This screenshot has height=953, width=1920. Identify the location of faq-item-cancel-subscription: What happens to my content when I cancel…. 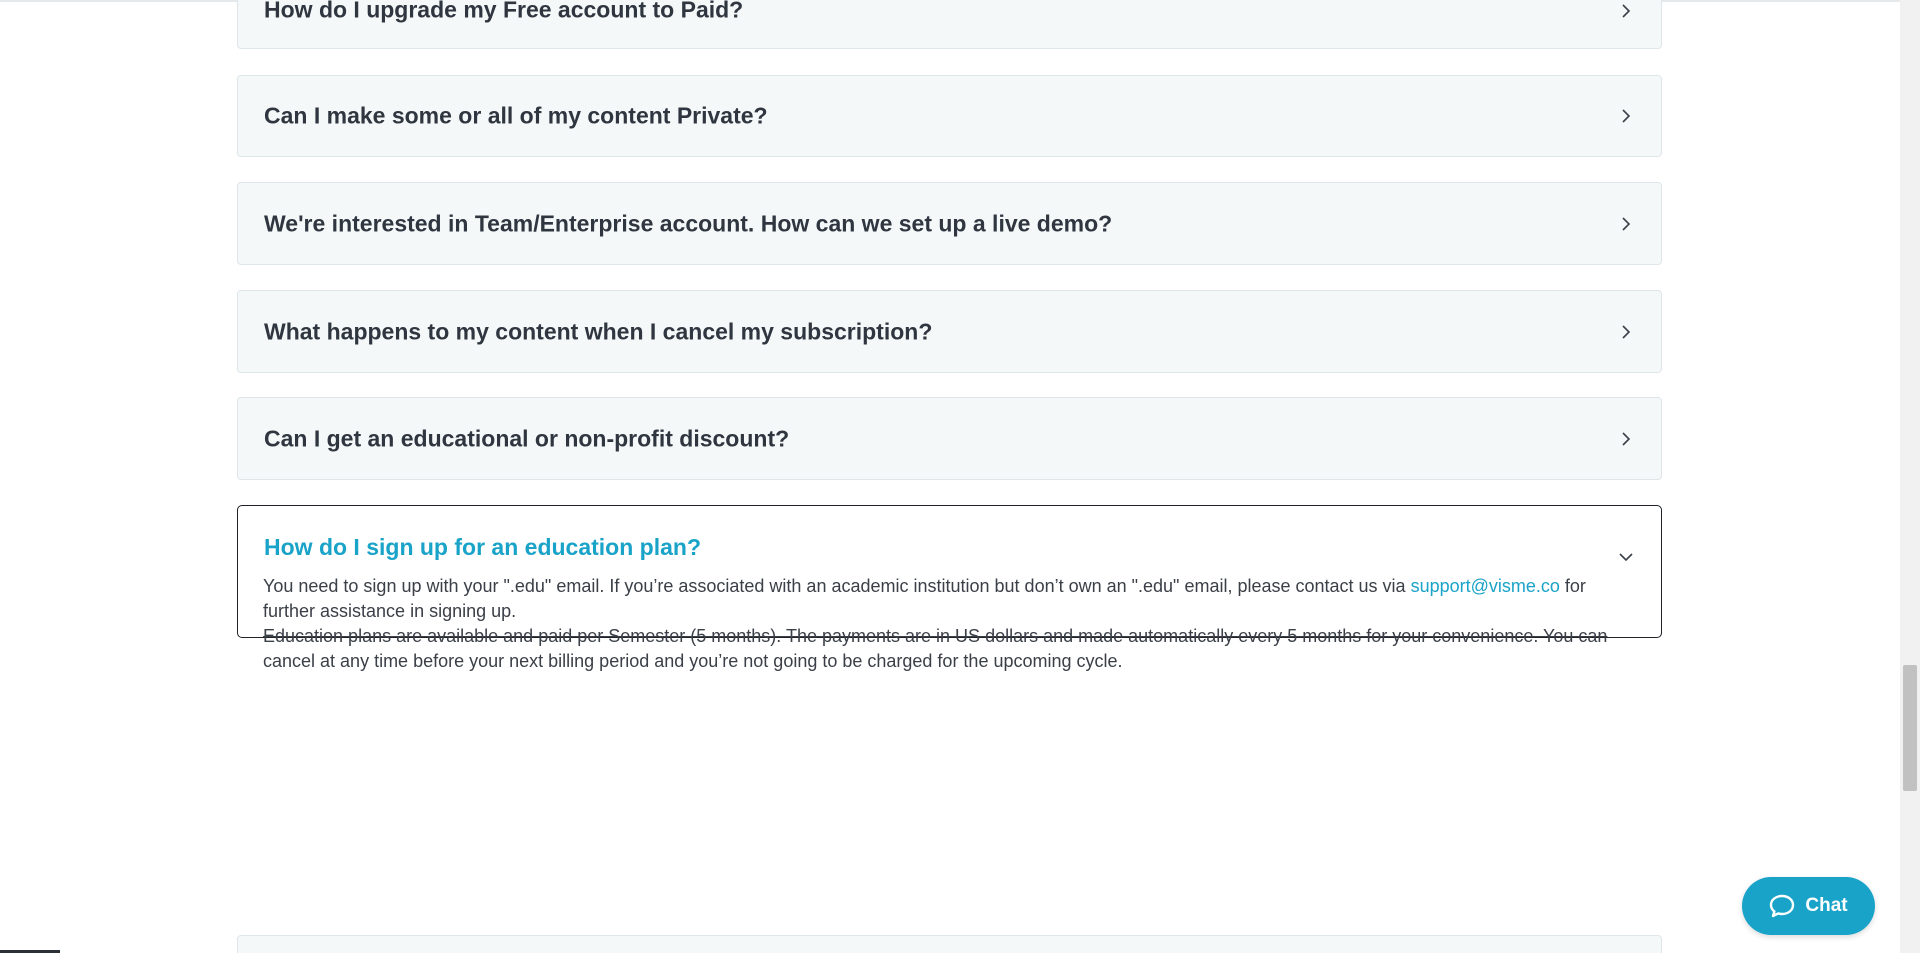
(949, 331).